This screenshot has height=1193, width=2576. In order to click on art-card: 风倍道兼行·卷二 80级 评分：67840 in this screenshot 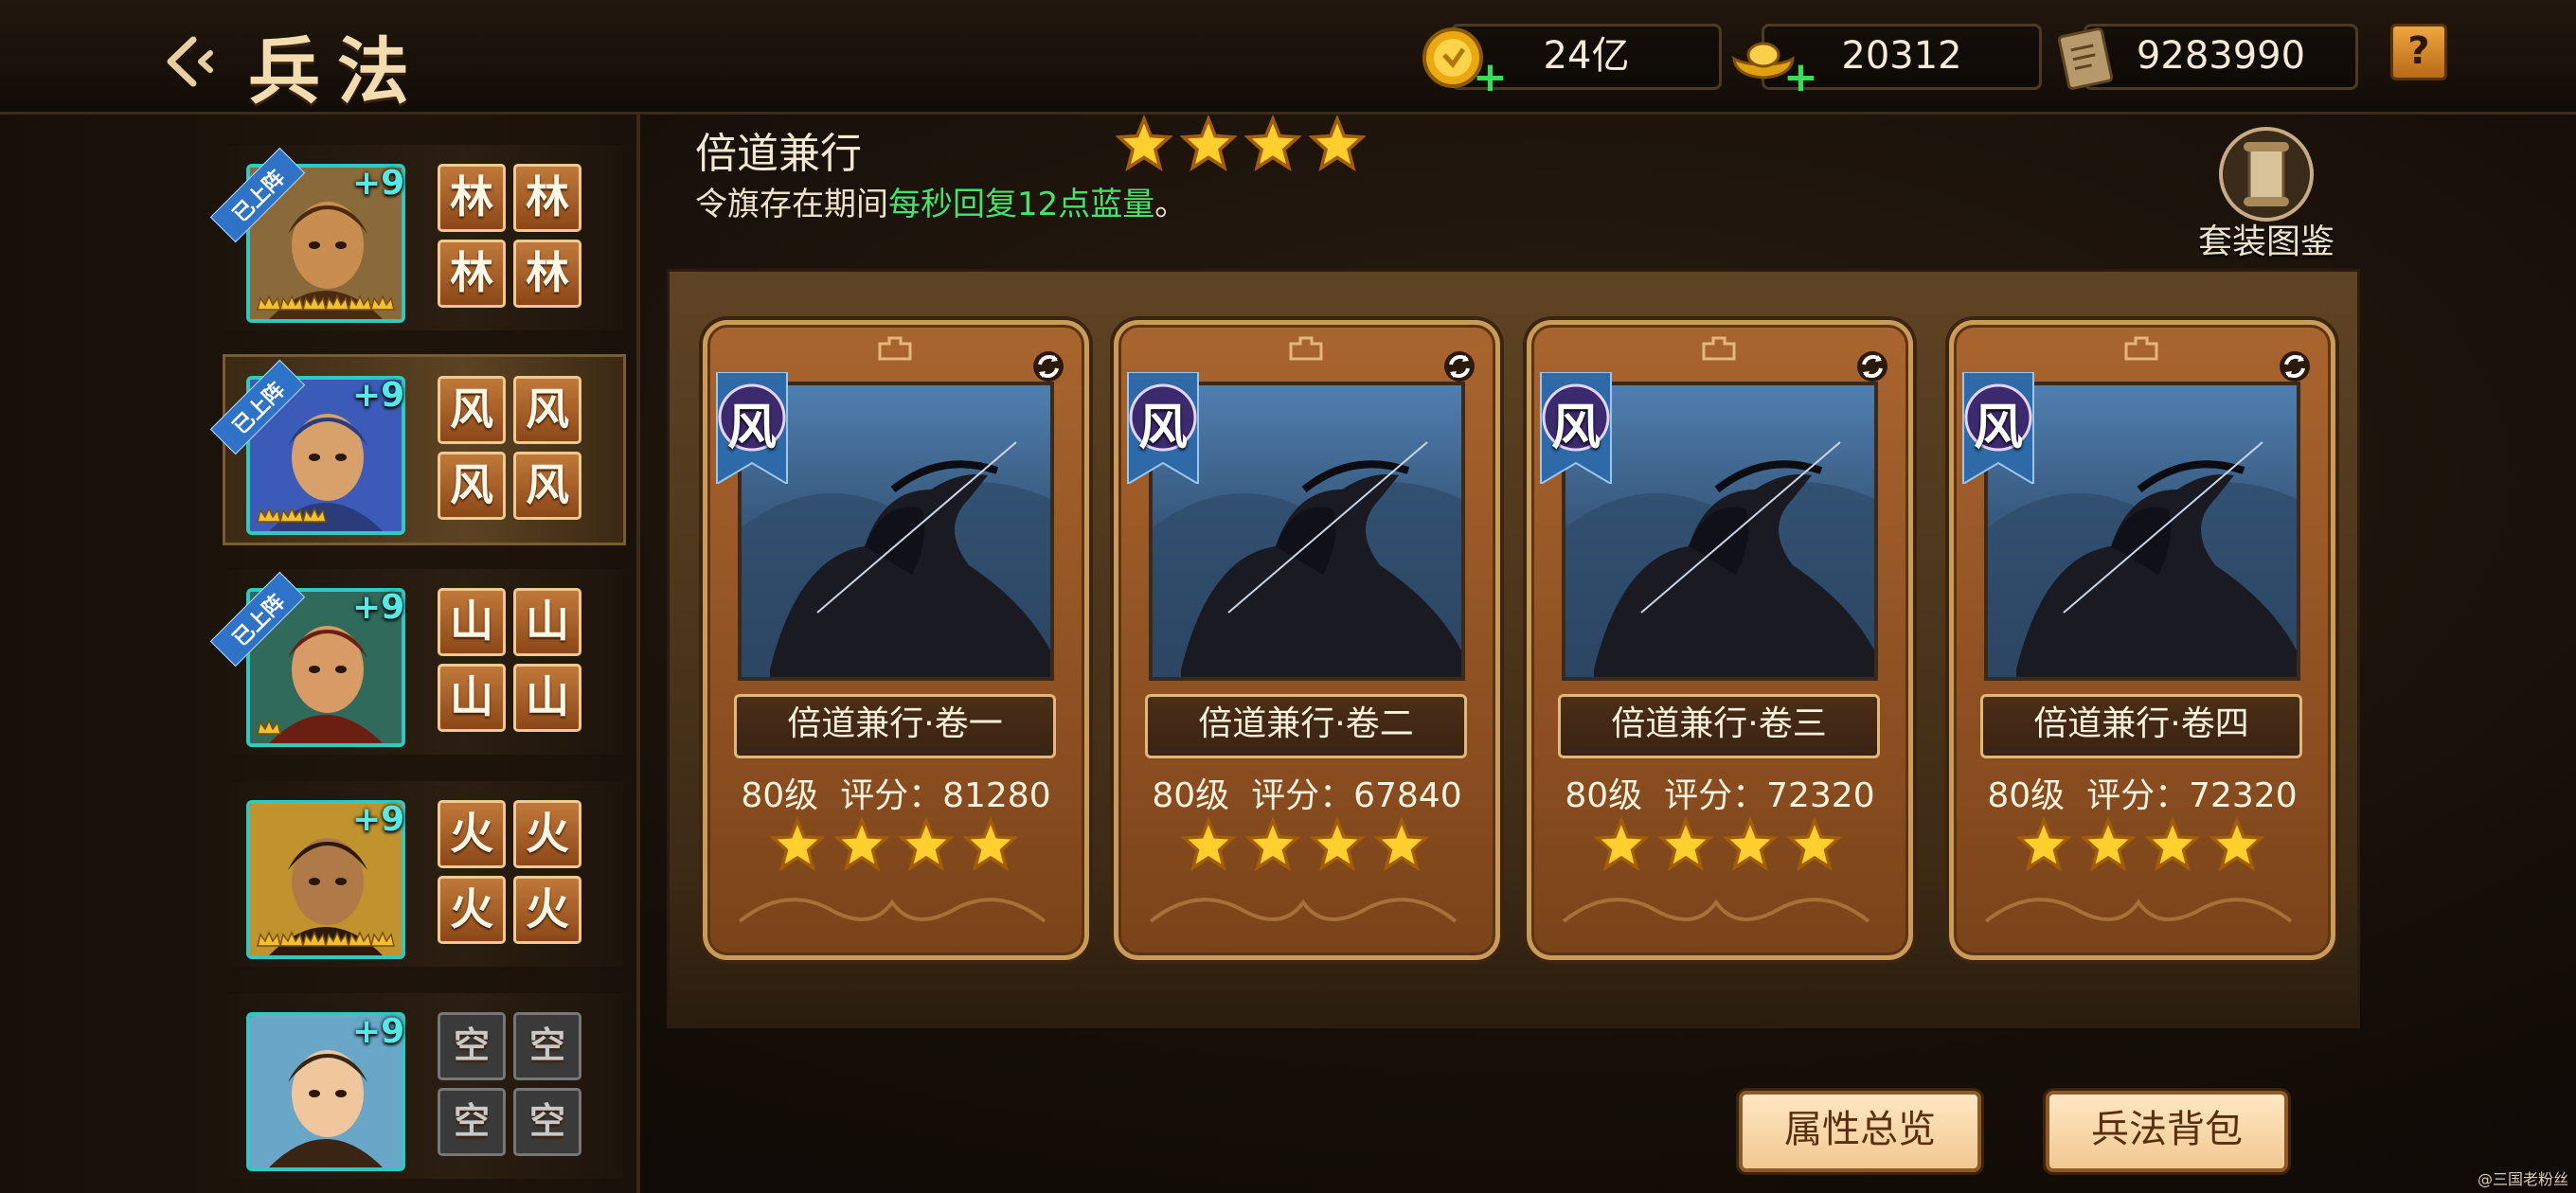, I will do `click(1307, 640)`.